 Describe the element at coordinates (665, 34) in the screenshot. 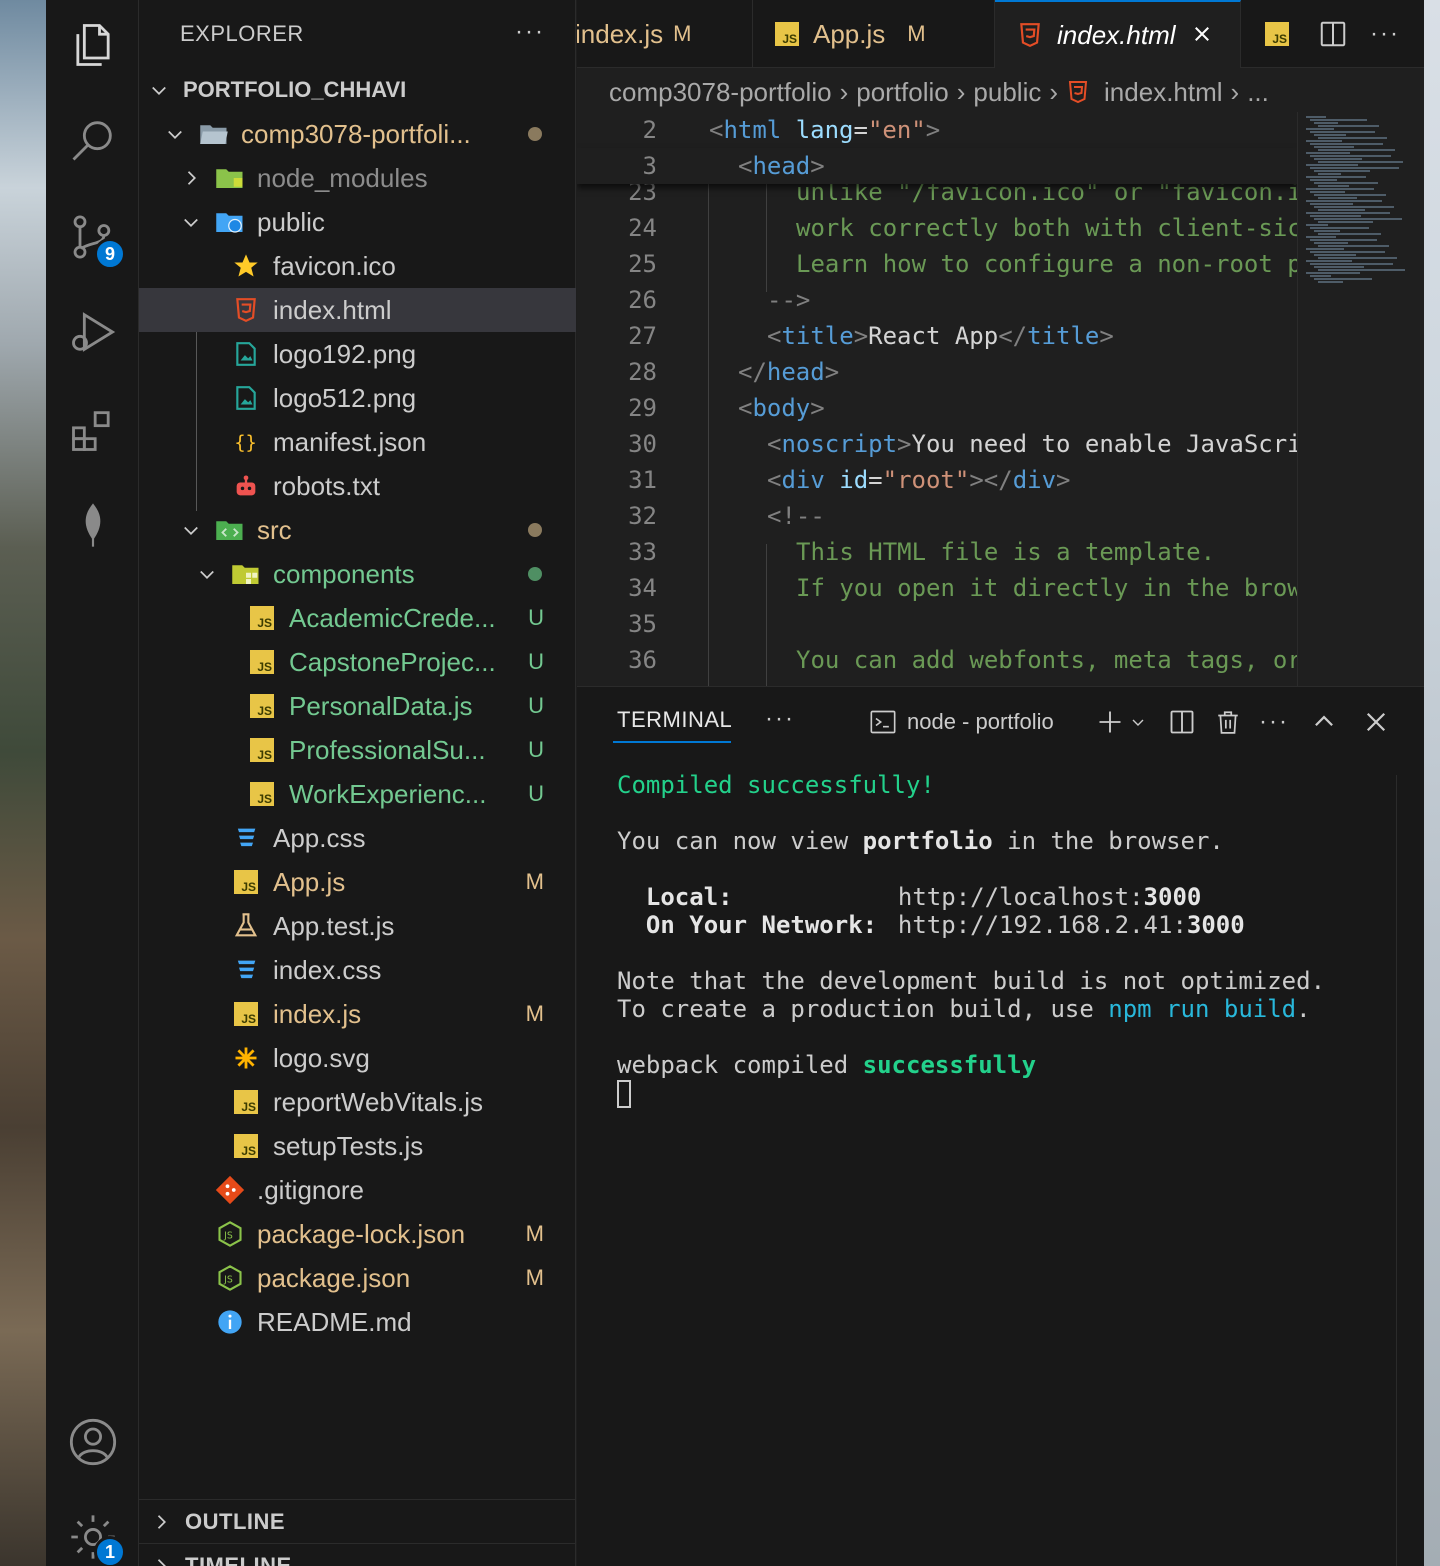

I see `tab-index-js: index.js M` at that location.